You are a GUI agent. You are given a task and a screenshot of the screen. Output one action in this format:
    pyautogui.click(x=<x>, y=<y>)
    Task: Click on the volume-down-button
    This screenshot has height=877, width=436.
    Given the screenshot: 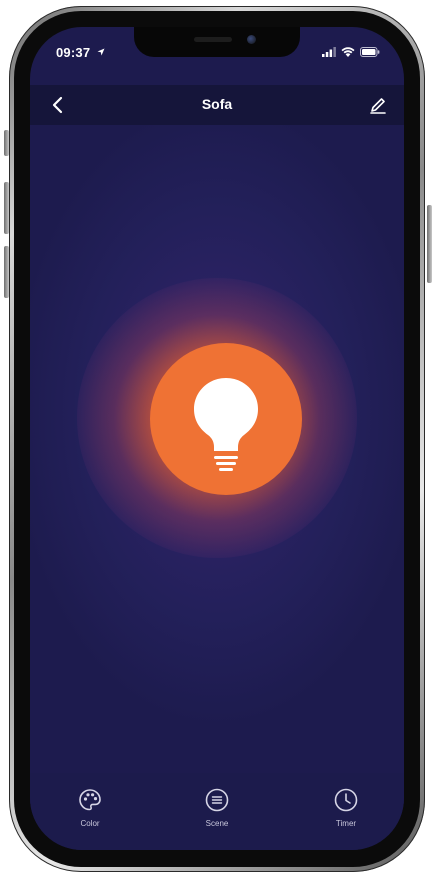 What is the action you would take?
    pyautogui.click(x=6, y=272)
    